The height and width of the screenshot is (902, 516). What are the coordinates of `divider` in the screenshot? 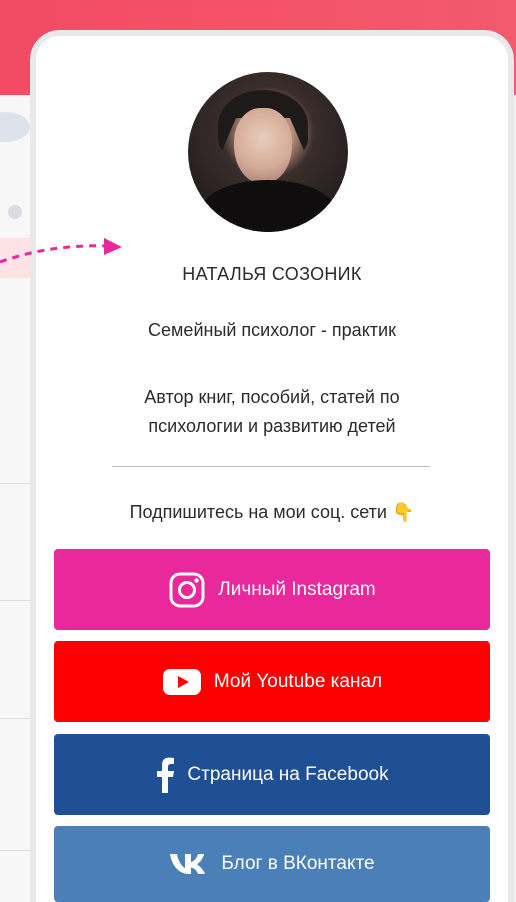 It's located at (271, 466).